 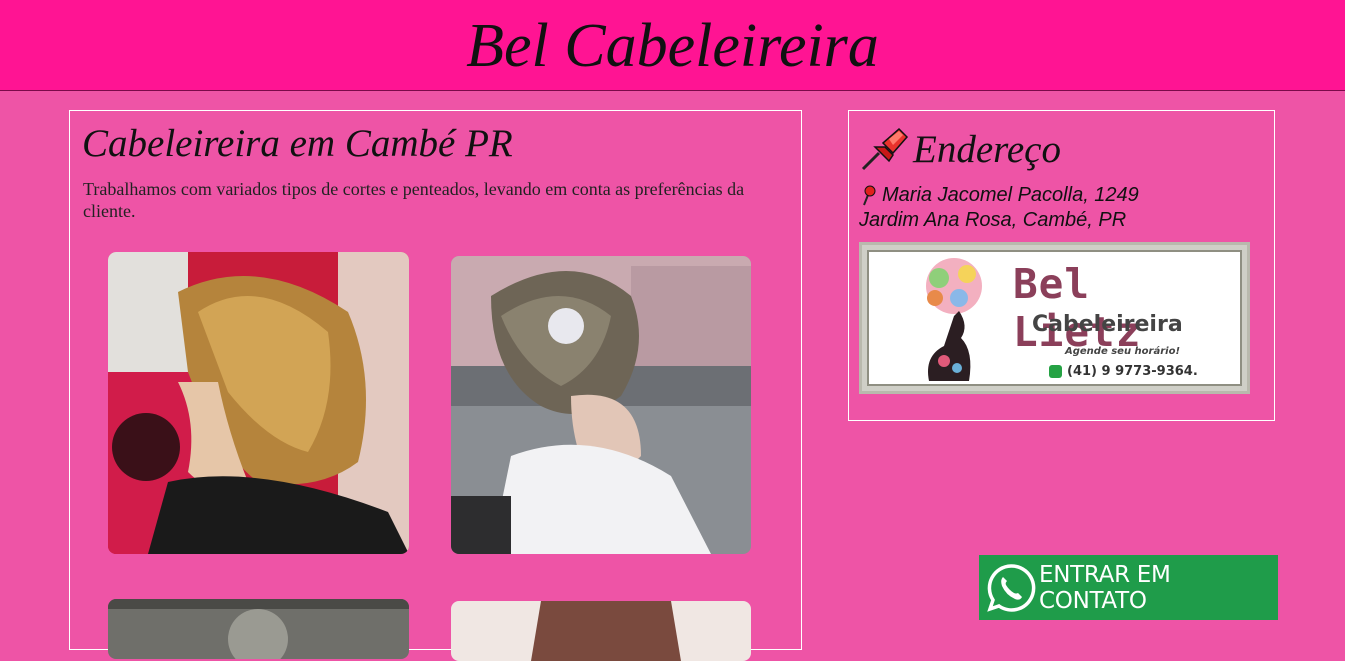 I want to click on address-heading-row: Endereço, so click(x=960, y=149).